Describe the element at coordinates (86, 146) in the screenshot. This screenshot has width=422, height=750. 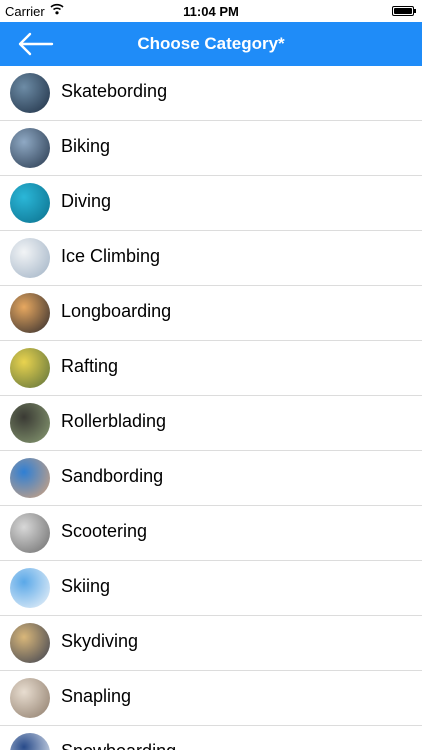
I see `category-label: Biking` at that location.